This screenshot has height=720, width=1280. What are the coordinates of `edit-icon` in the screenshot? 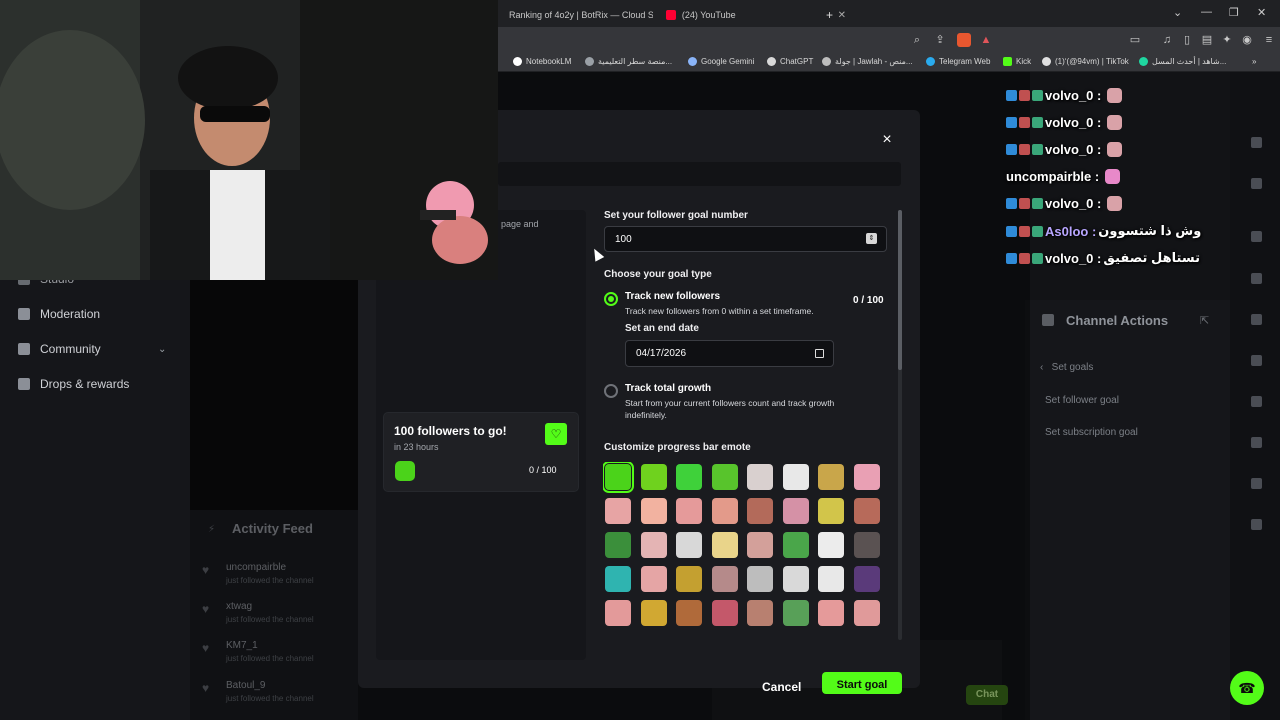 It's located at (1256, 183).